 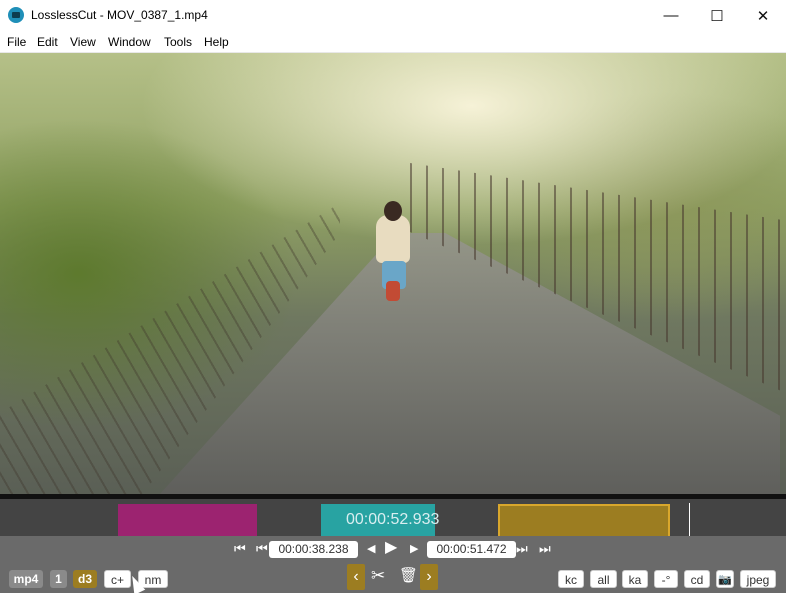 I want to click on next-segment-button: ›, so click(x=429, y=577).